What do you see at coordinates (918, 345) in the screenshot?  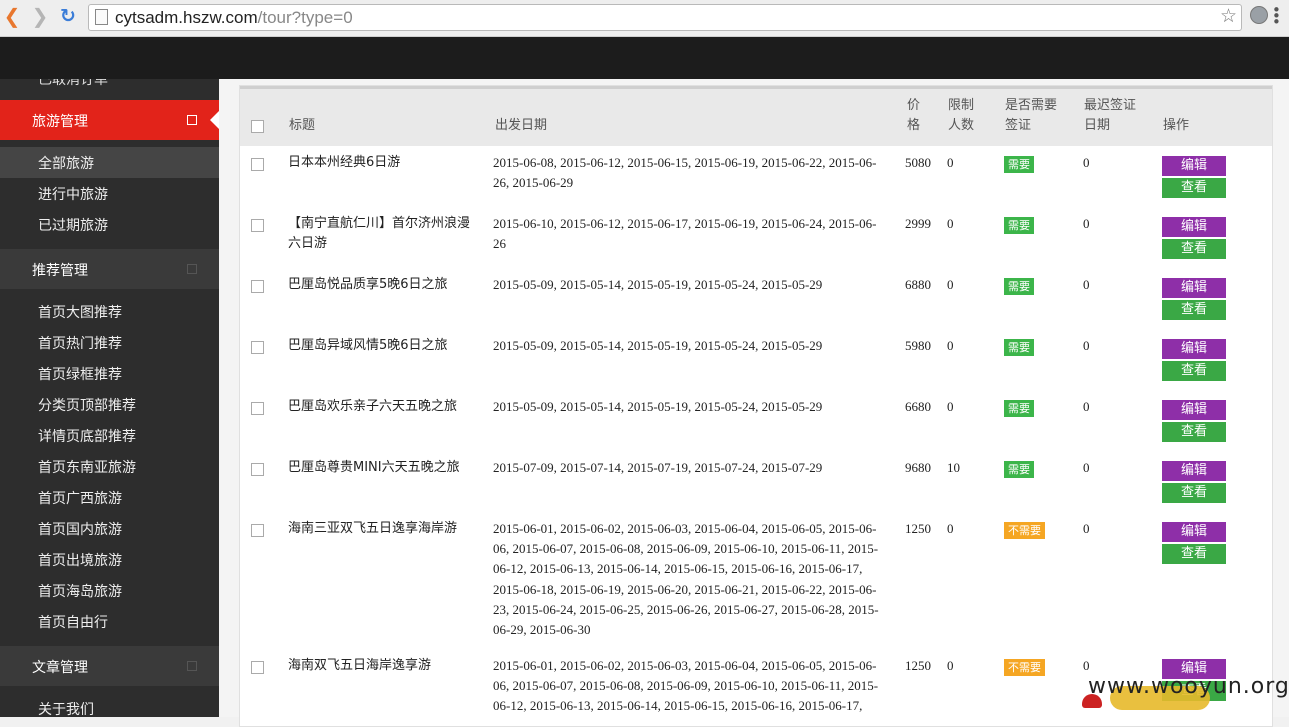 I see `row-price: 5980` at bounding box center [918, 345].